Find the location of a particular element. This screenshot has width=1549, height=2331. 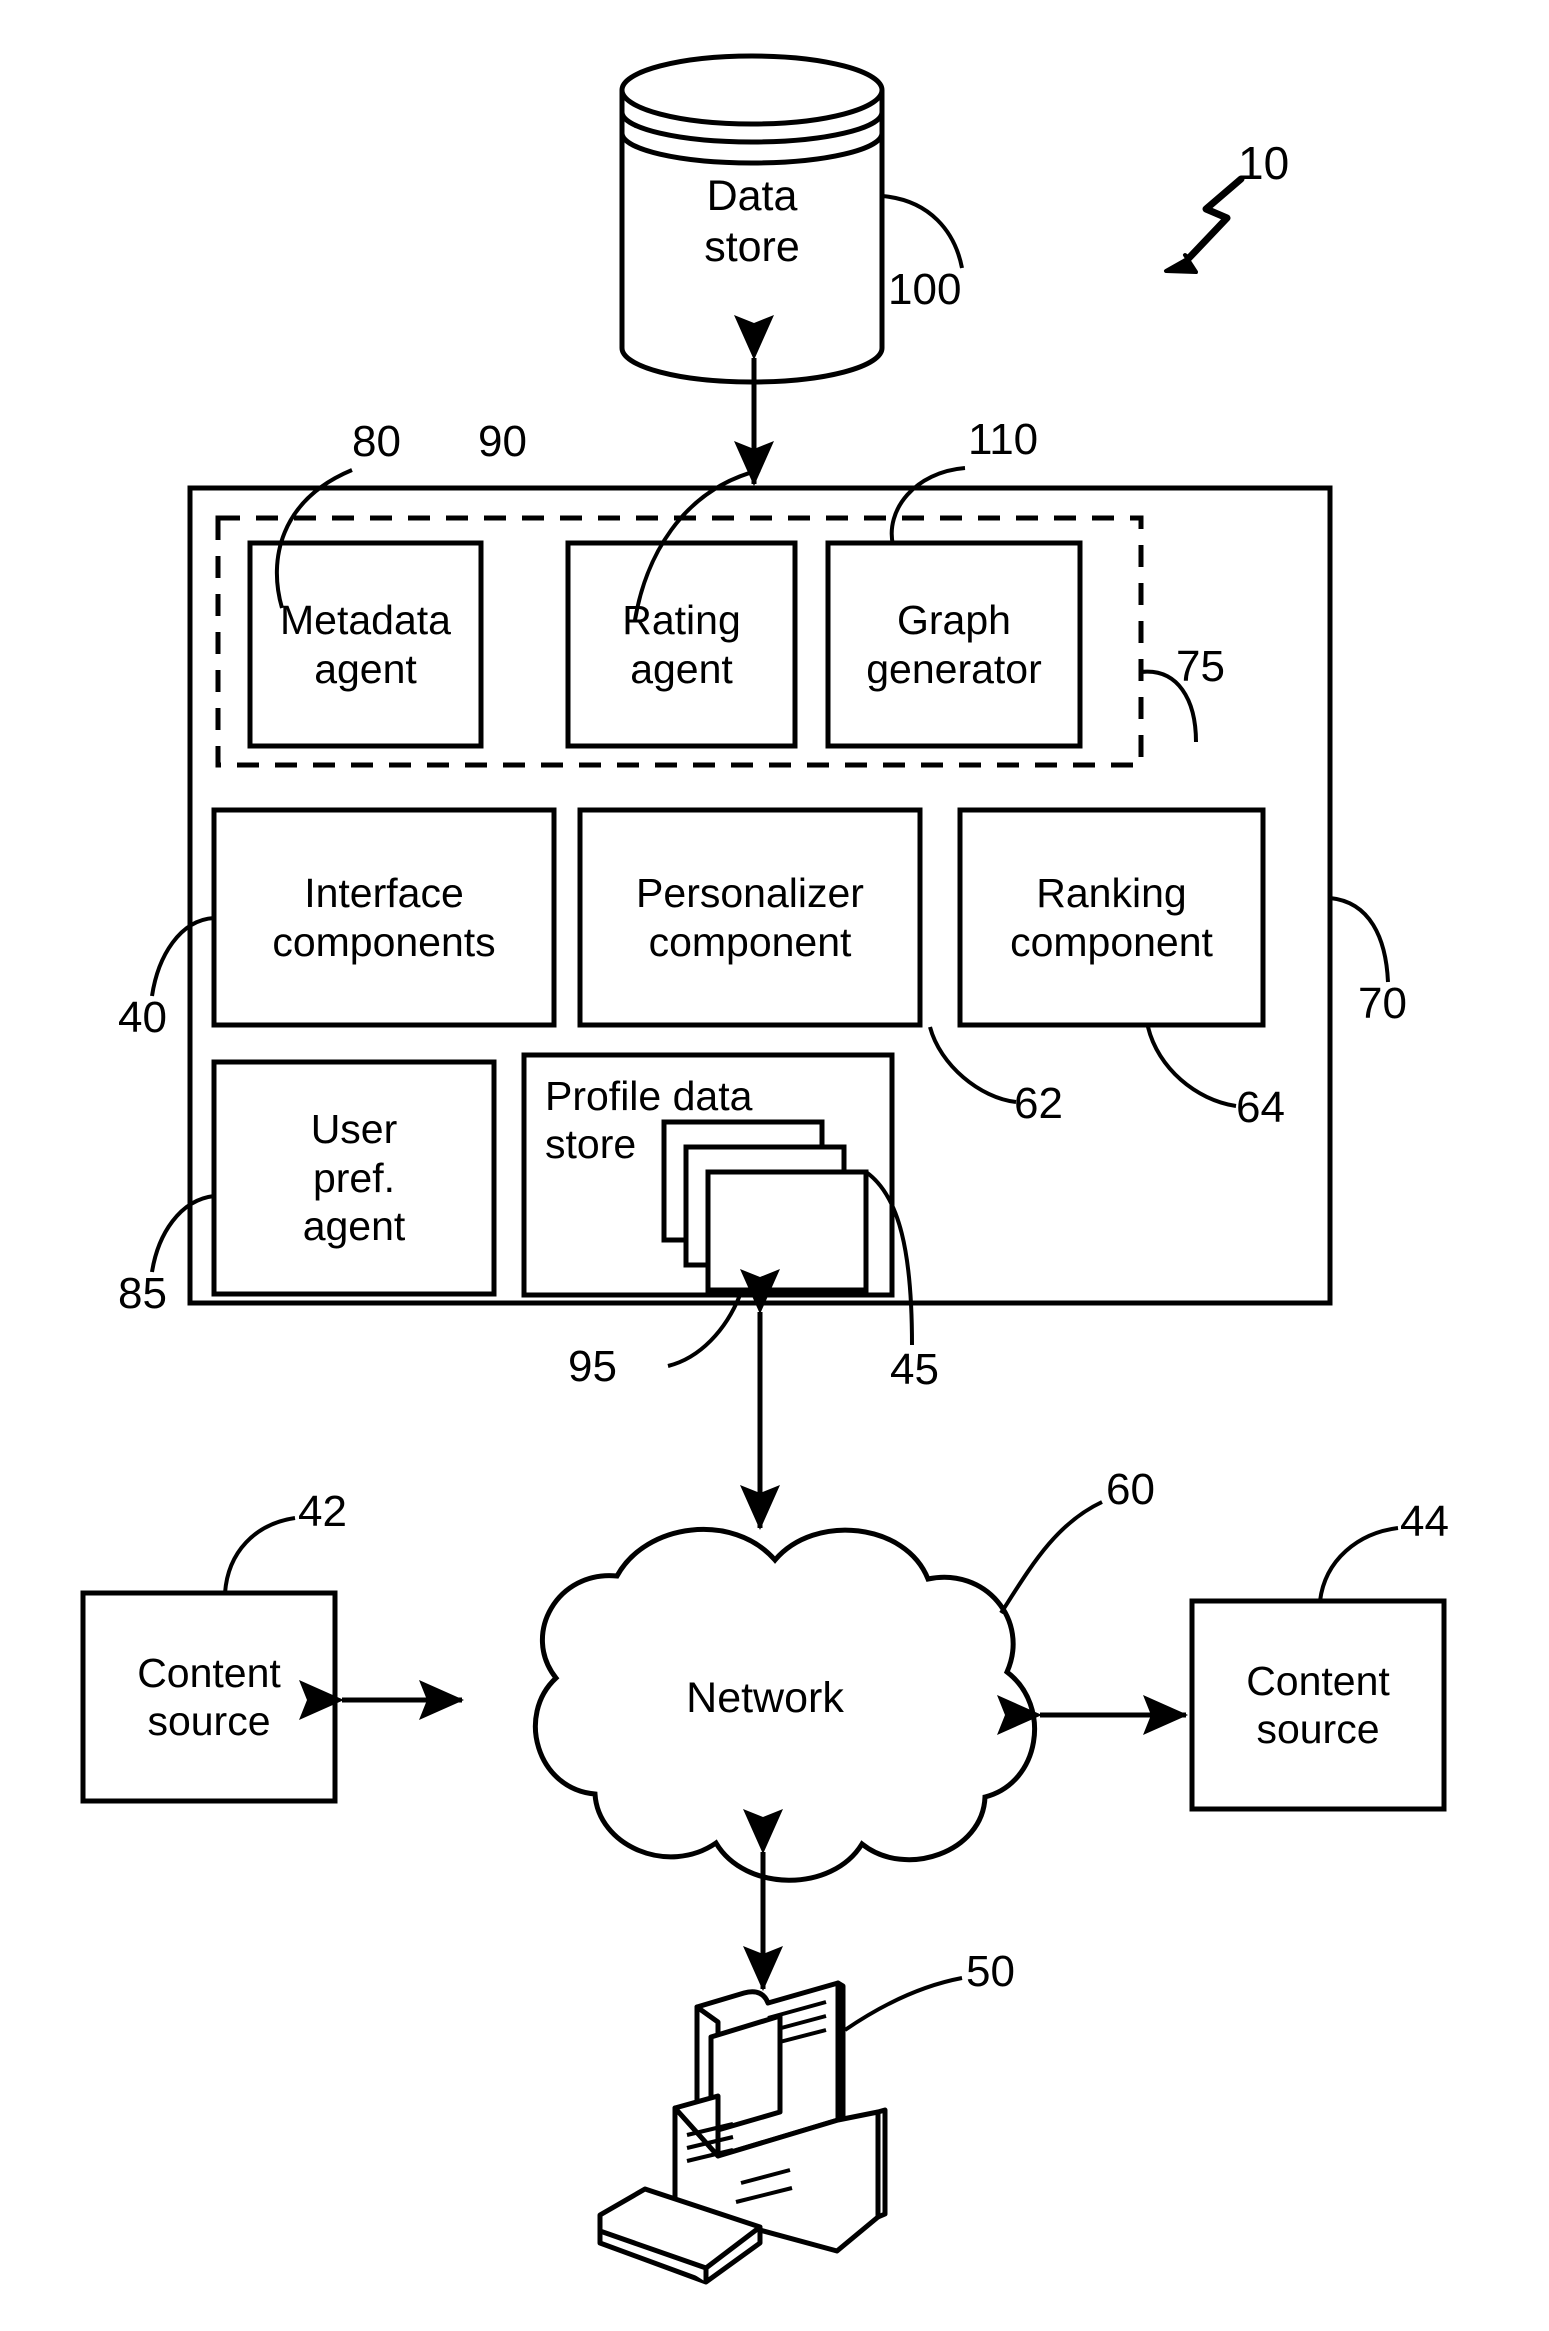

ref-45: 45 is located at coordinates (914, 1369).